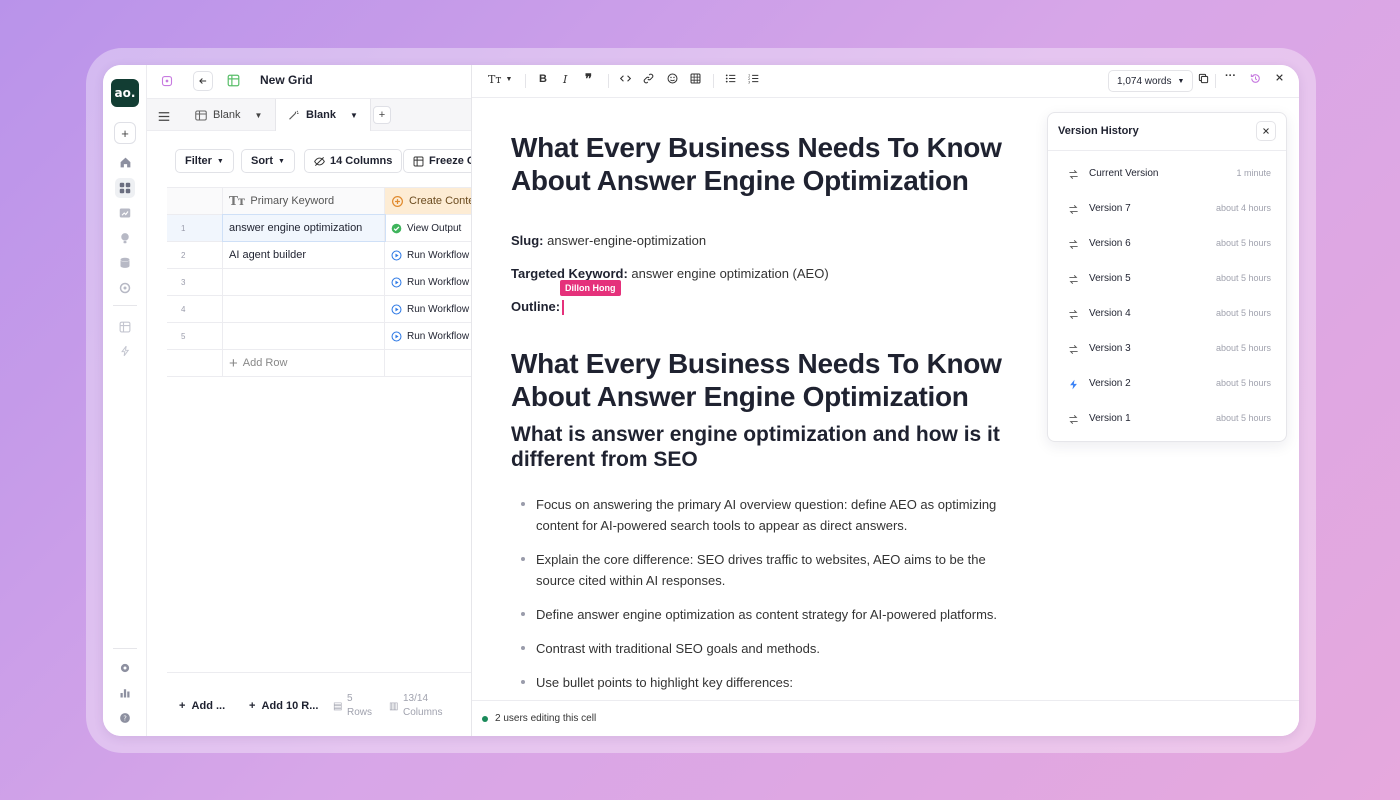  I want to click on filter-button: Filter ▼, so click(204, 161).